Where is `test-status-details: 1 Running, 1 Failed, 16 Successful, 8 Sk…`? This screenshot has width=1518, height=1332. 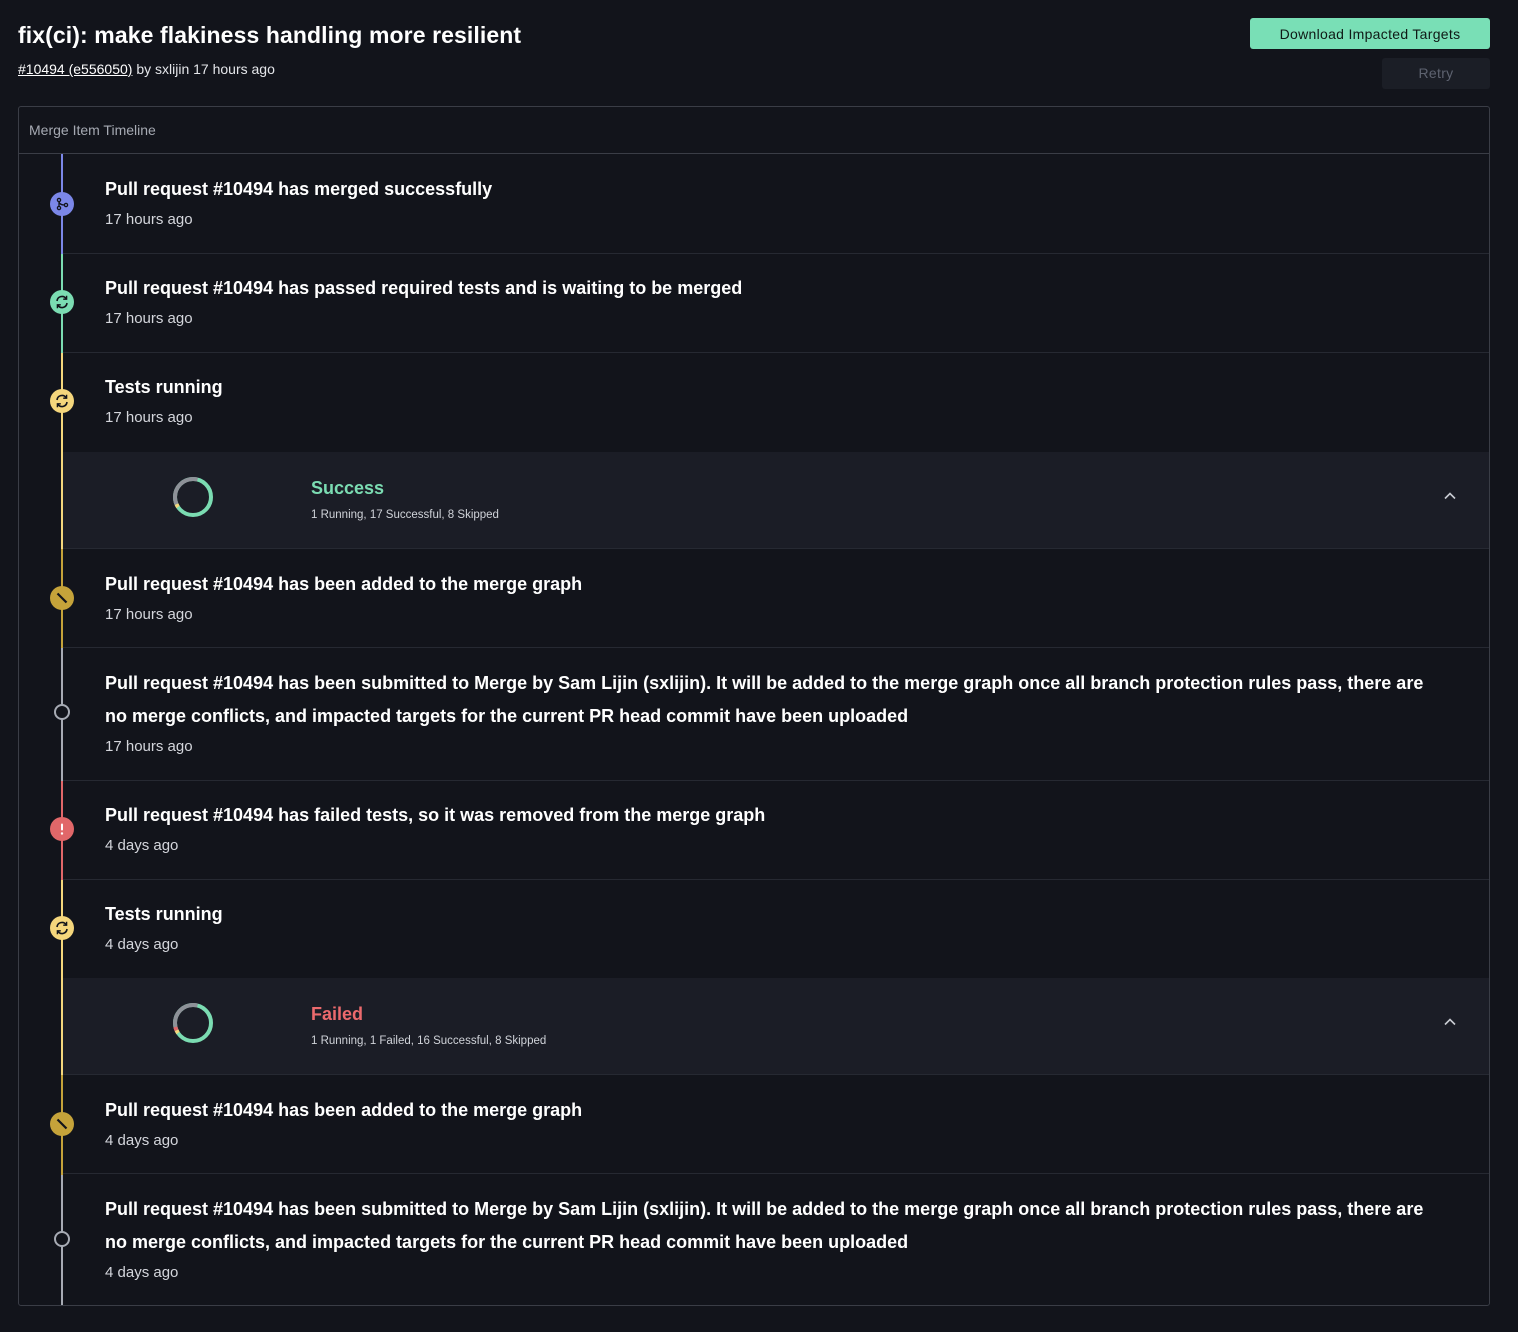 test-status-details: 1 Running, 1 Failed, 16 Successful, 8 Sk… is located at coordinates (429, 1041).